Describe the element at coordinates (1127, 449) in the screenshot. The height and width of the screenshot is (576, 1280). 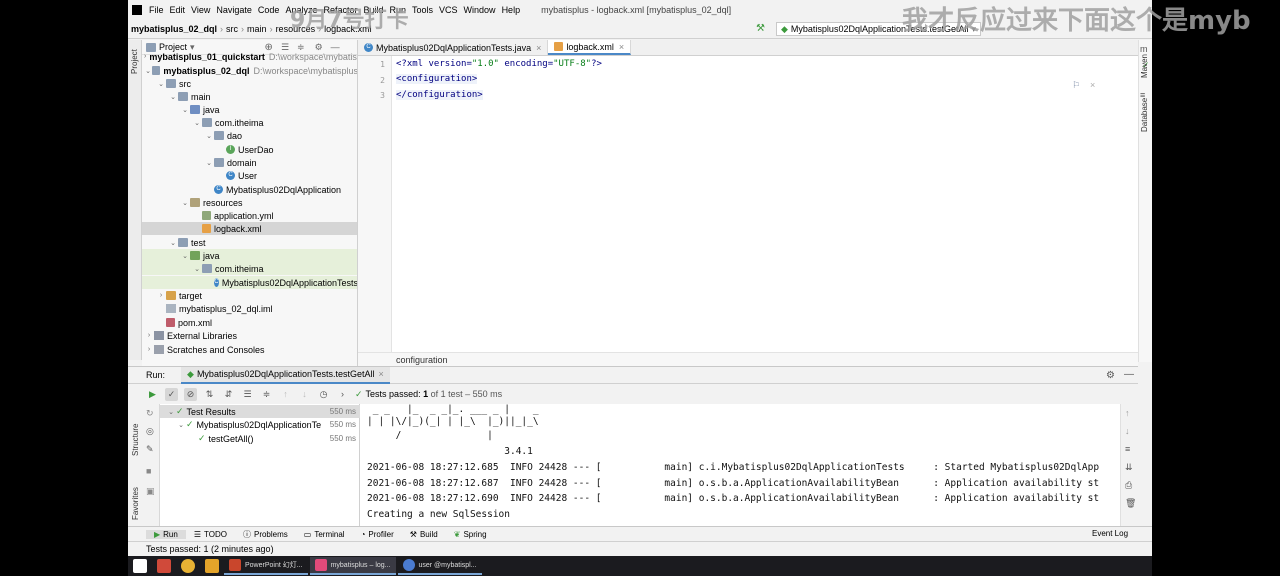
I see `soft-wrap-icon: ≡` at that location.